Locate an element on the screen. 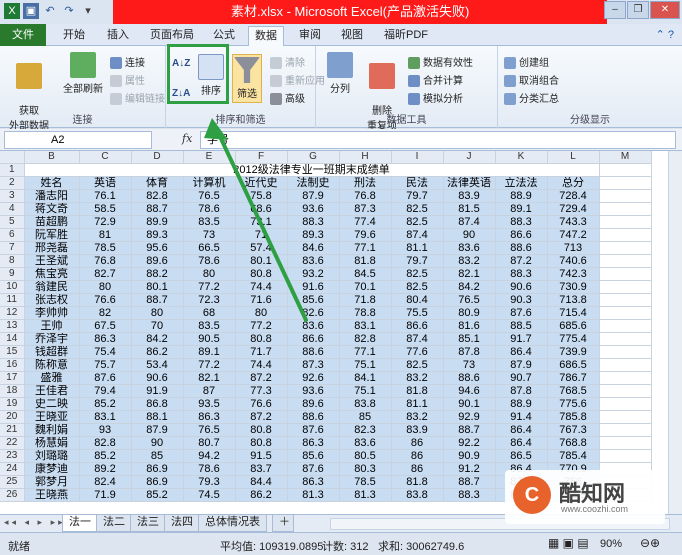 This screenshot has width=682, height=555. data-cell: 77.3 is located at coordinates (261, 391).